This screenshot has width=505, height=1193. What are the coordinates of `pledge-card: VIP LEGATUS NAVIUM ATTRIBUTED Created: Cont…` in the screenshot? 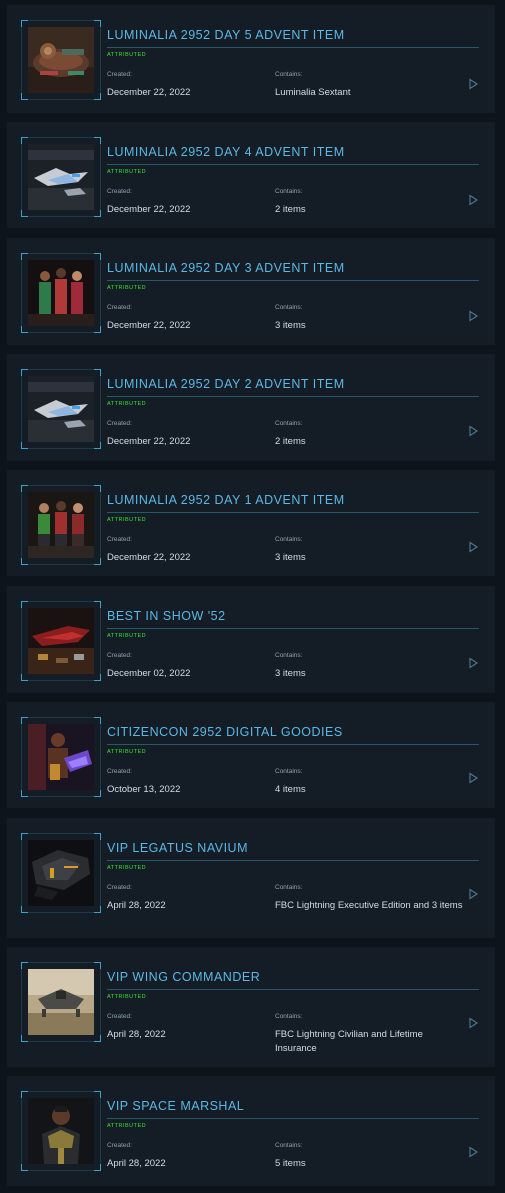 It's located at (251, 878).